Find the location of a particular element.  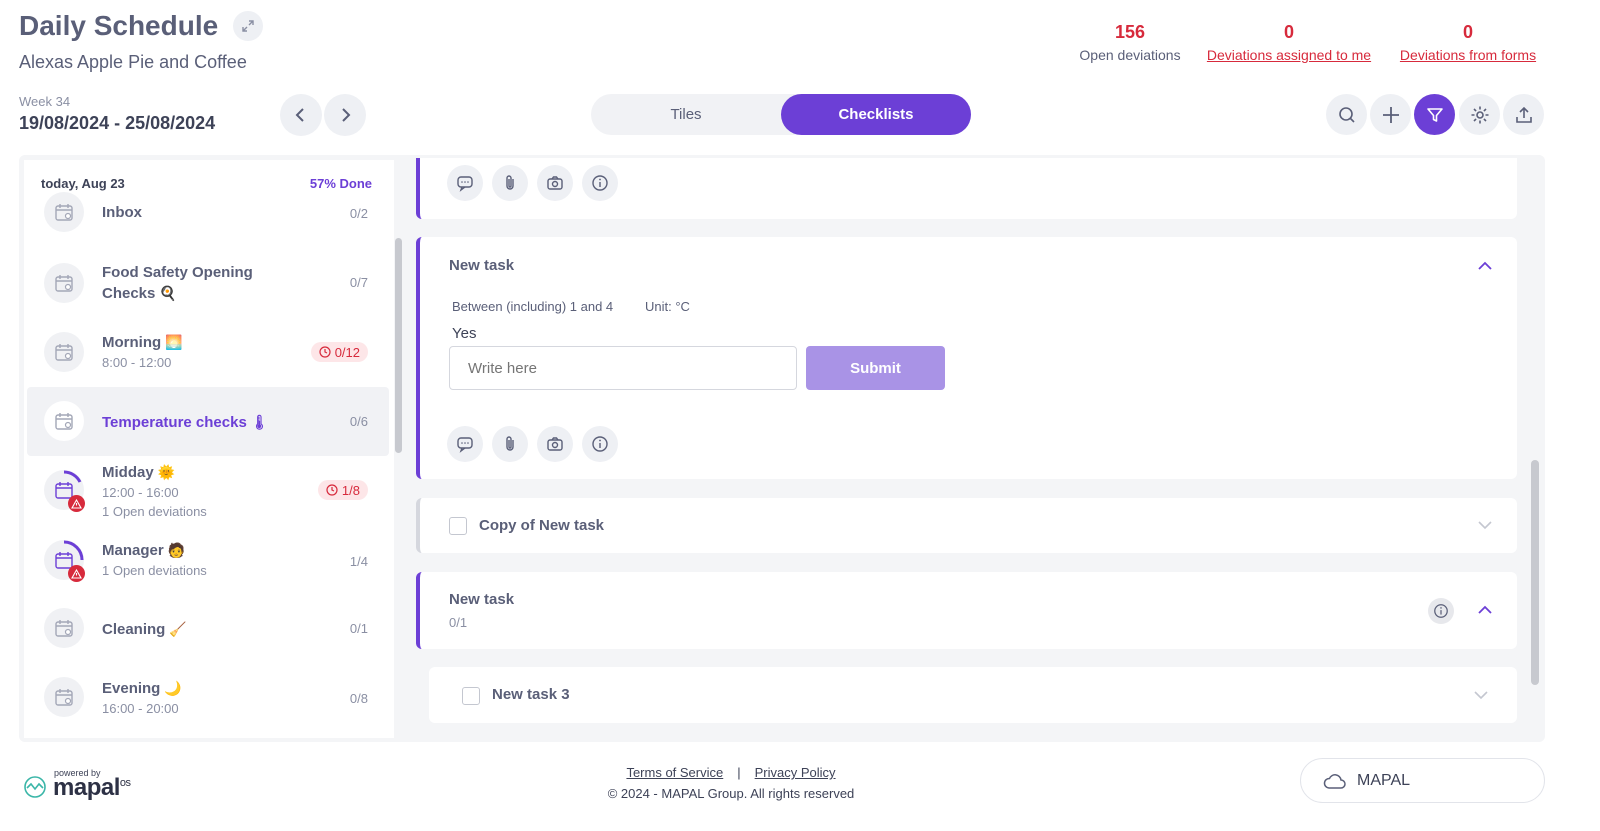

sidebar-item-morning: Morning 🌅 8:00 - 12:00 0/12 is located at coordinates (208, 355).